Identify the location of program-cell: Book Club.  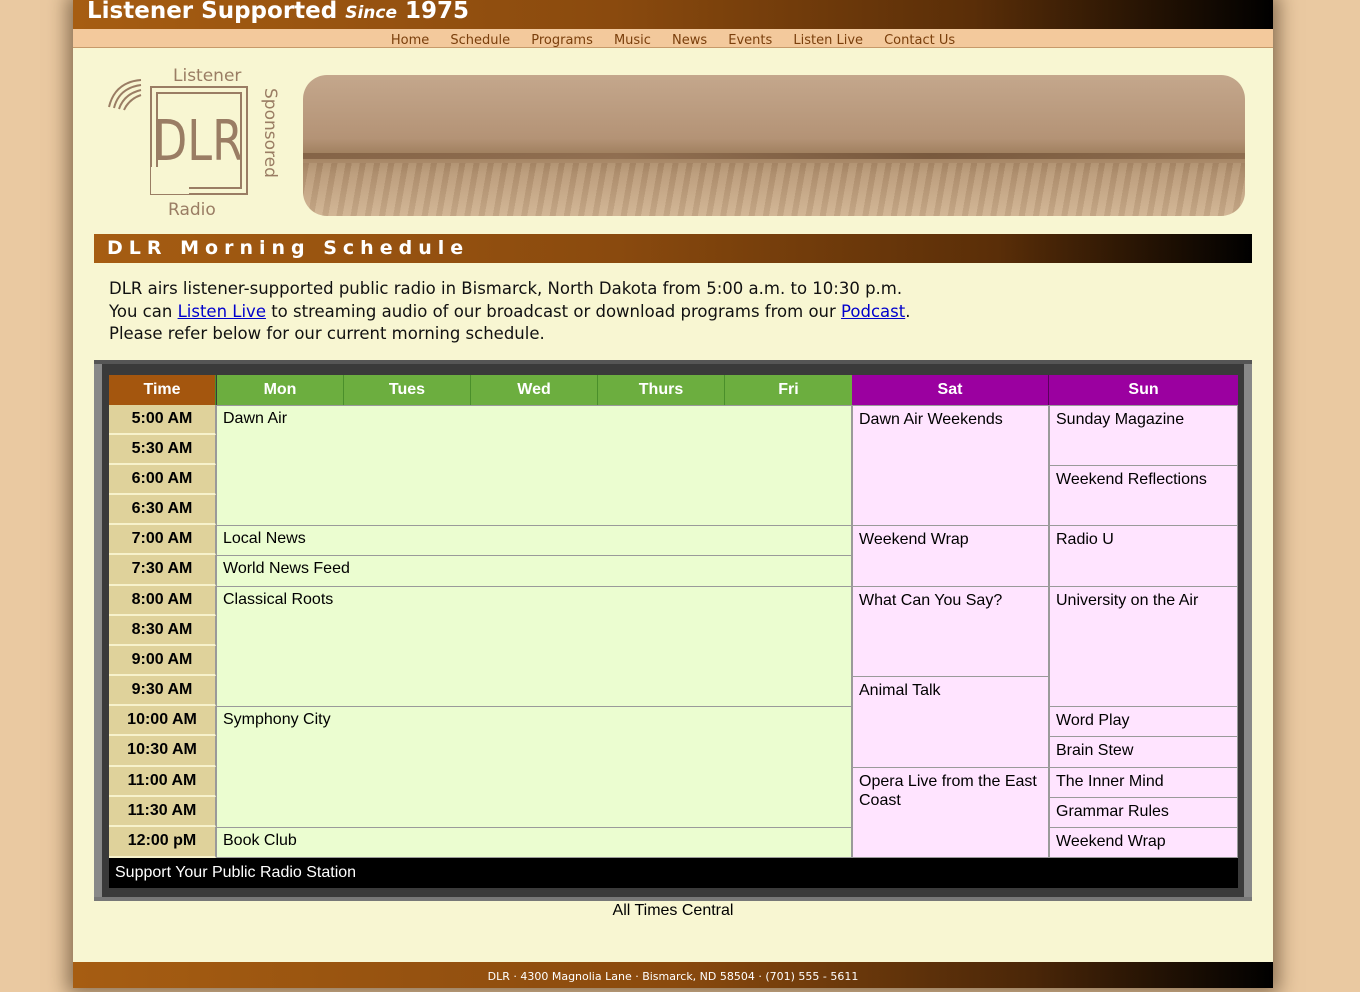
(534, 842).